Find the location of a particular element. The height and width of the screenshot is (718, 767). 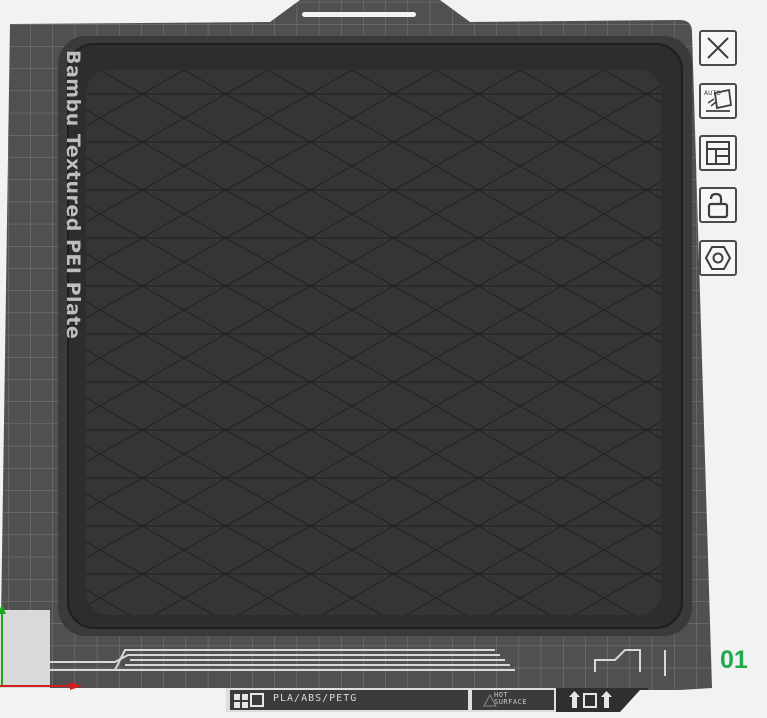

origin-corner is located at coordinates (25, 649).